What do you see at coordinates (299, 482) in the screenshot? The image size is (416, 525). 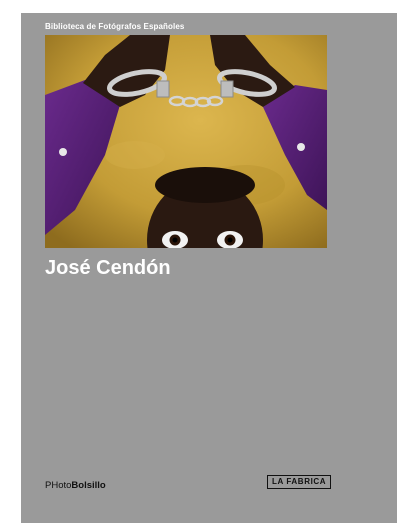 I see `publisher-logo: LA FABRICA` at bounding box center [299, 482].